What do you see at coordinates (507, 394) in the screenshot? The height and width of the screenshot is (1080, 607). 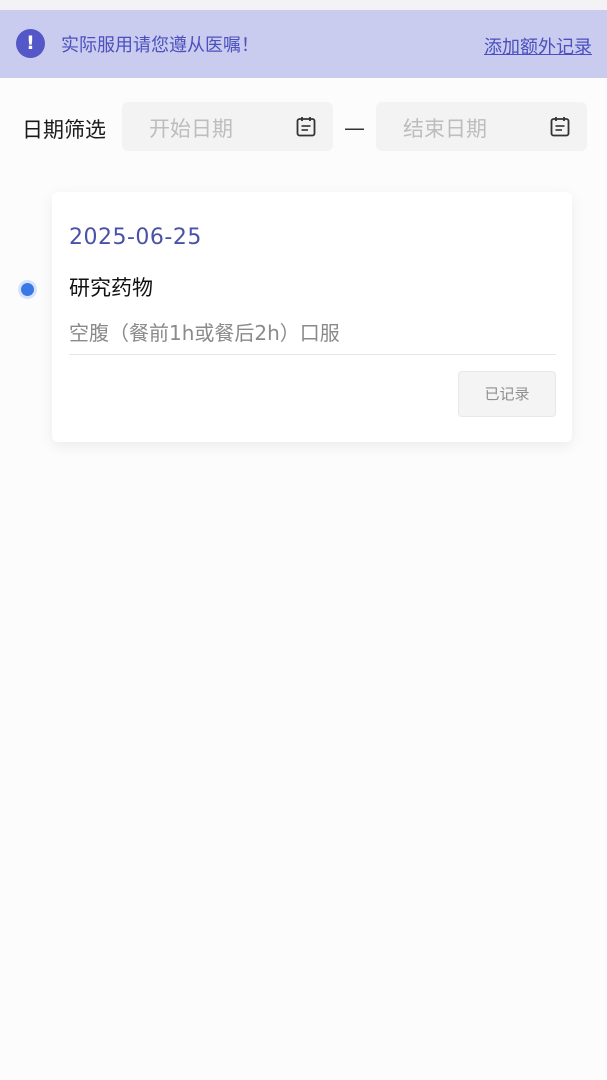 I see `recorded-button: 已记录` at bounding box center [507, 394].